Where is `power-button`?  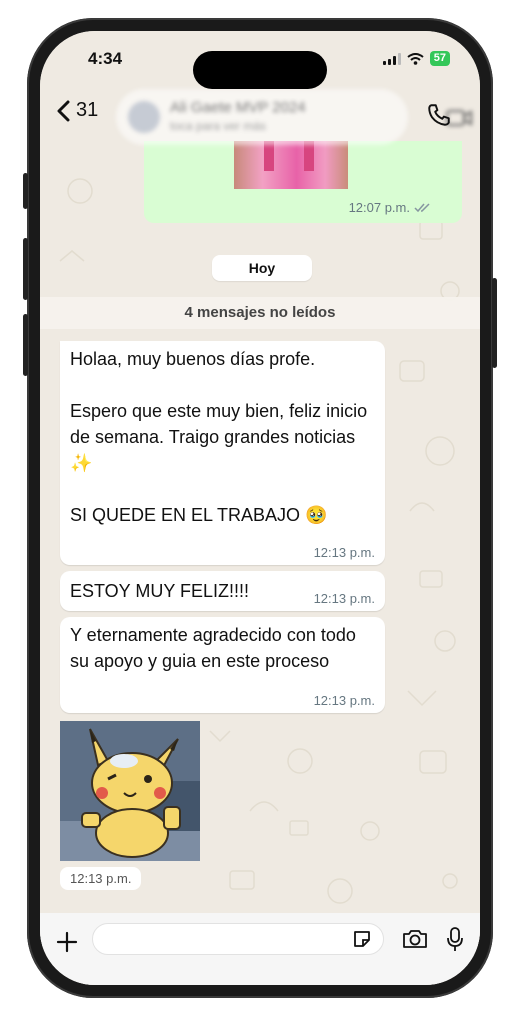 power-button is located at coordinates (494, 323).